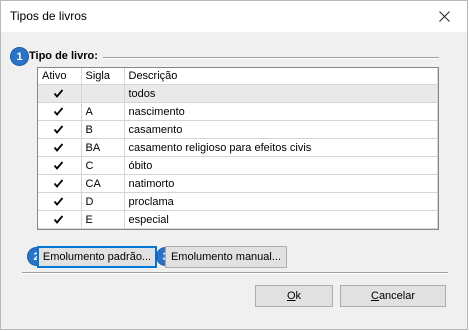 This screenshot has width=469, height=331. I want to click on table-row: Eespecial, so click(238, 219).